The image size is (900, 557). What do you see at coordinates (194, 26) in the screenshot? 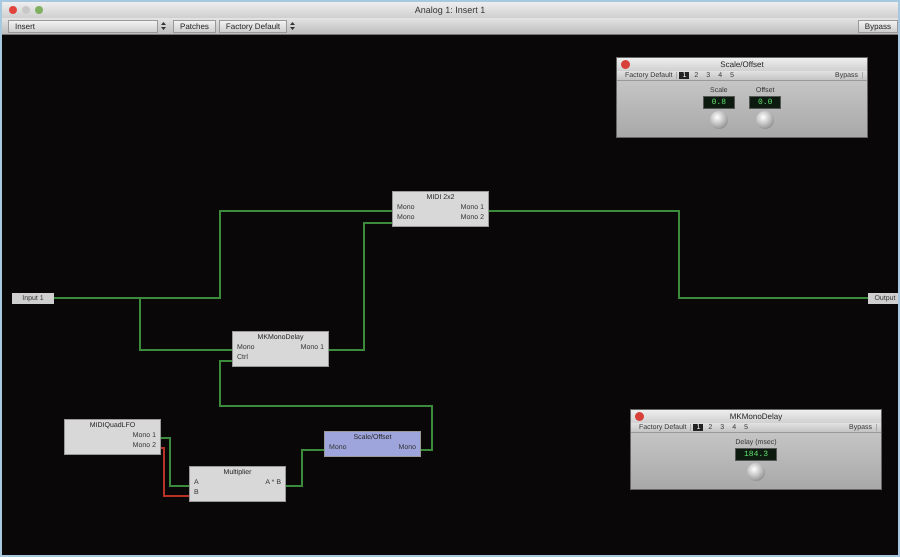
I see `patches-button: Patches` at bounding box center [194, 26].